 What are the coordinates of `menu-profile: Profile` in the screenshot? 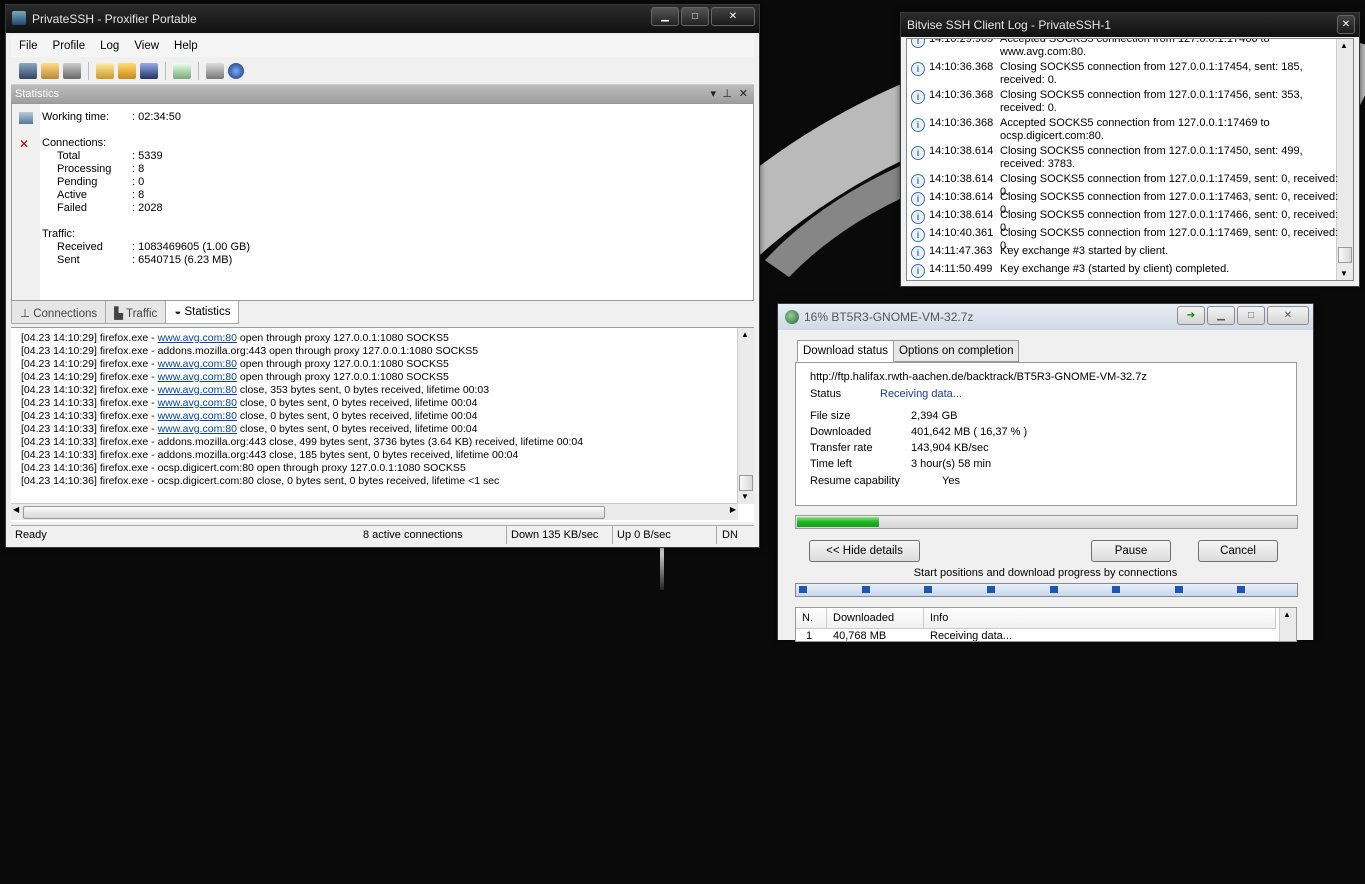 It's located at (69, 46).